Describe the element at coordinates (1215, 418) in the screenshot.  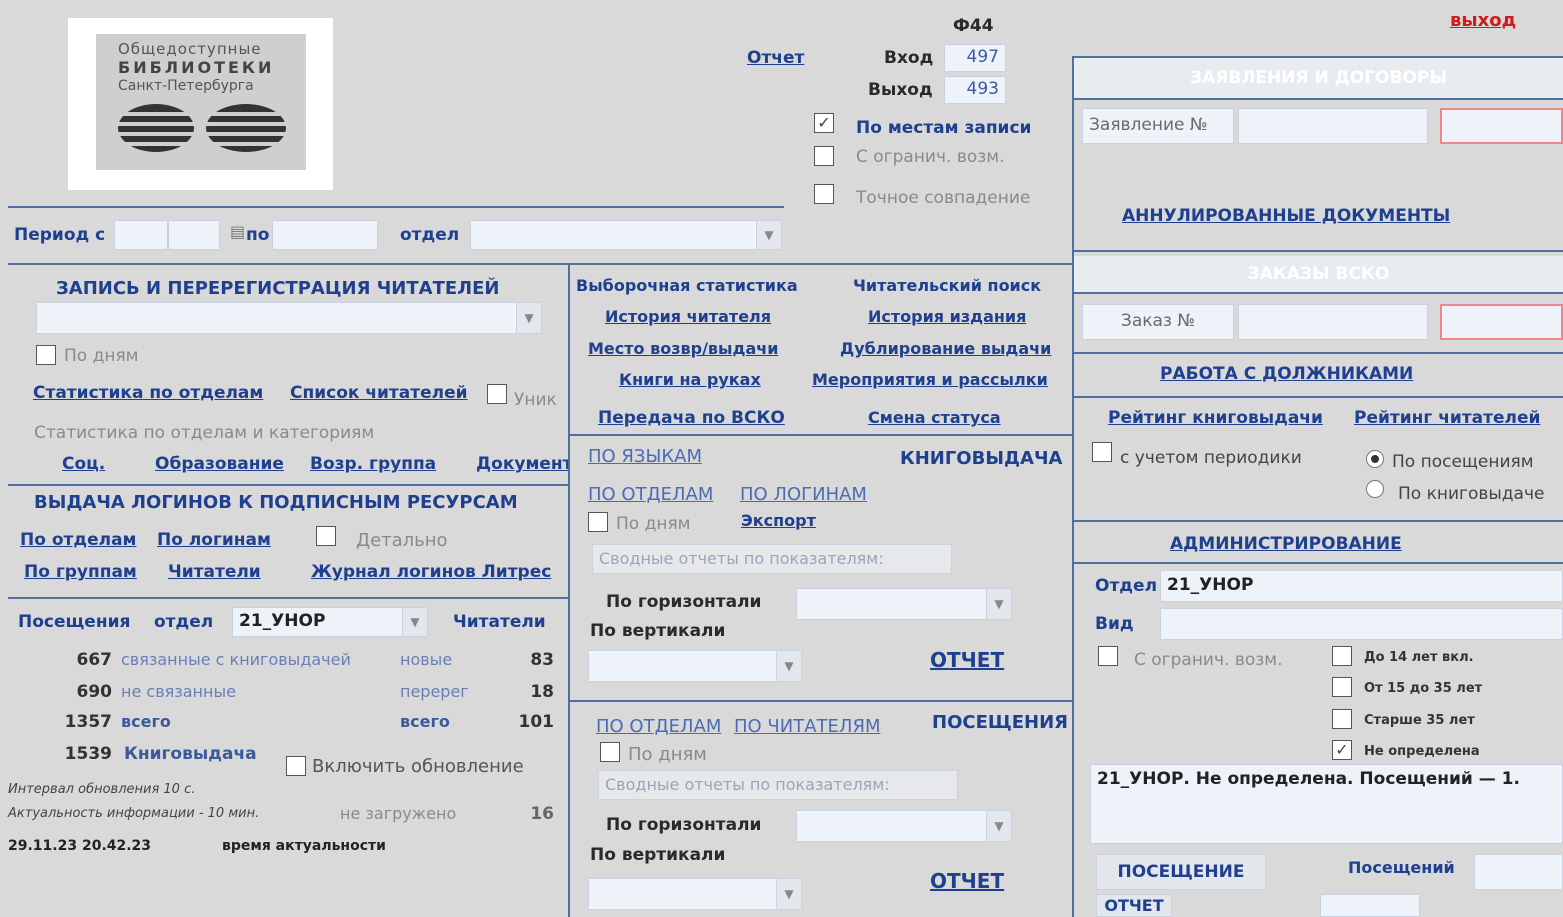
I see `rating-issue-link: Рейтинг книговыдачи` at that location.